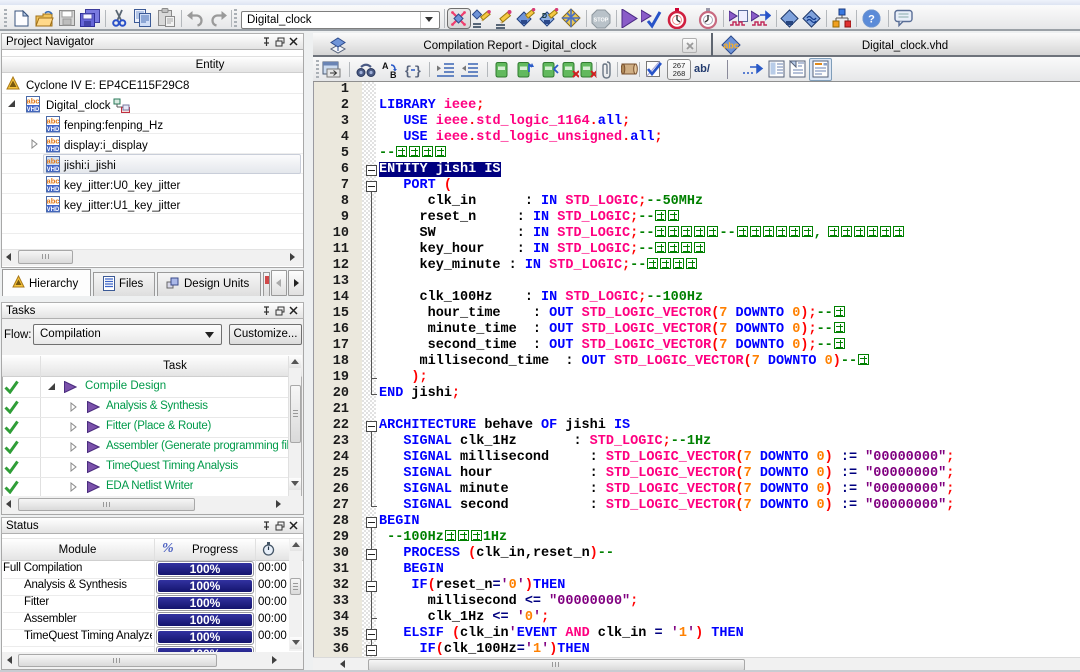  I want to click on svg-text: B, so click(393, 75).